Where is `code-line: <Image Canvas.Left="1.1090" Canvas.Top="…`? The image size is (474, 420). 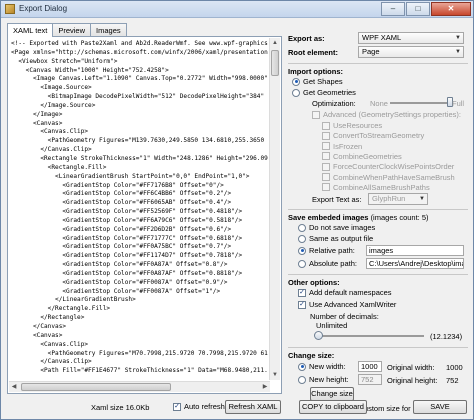 code-line: <Image Canvas.Left="1.1090" Canvas.Top="… is located at coordinates (150, 79).